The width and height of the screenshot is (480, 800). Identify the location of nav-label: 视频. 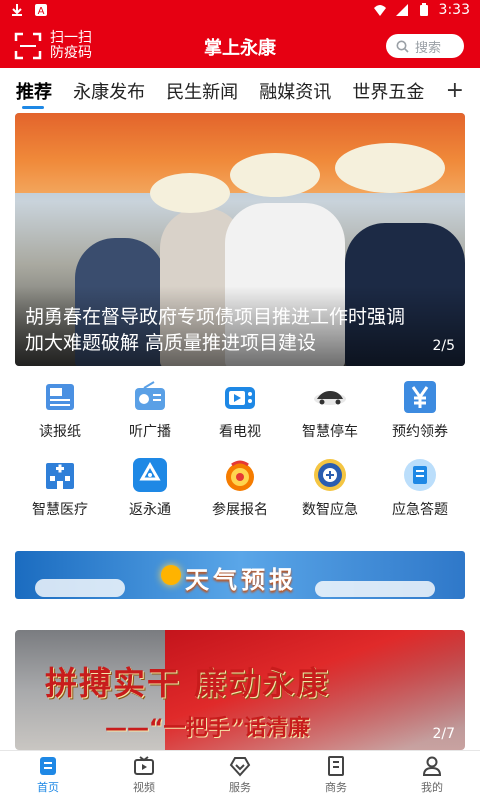
(144, 787).